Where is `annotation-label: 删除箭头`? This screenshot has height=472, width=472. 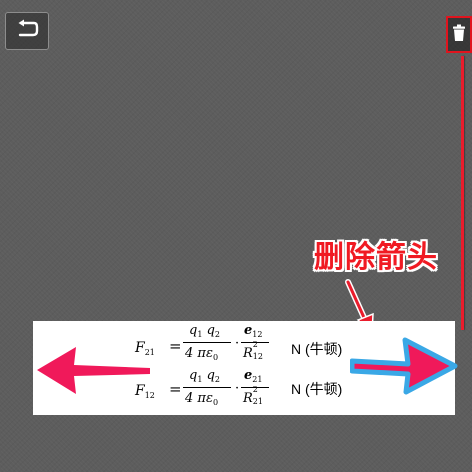
annotation-label: 删除箭头 is located at coordinates (376, 257).